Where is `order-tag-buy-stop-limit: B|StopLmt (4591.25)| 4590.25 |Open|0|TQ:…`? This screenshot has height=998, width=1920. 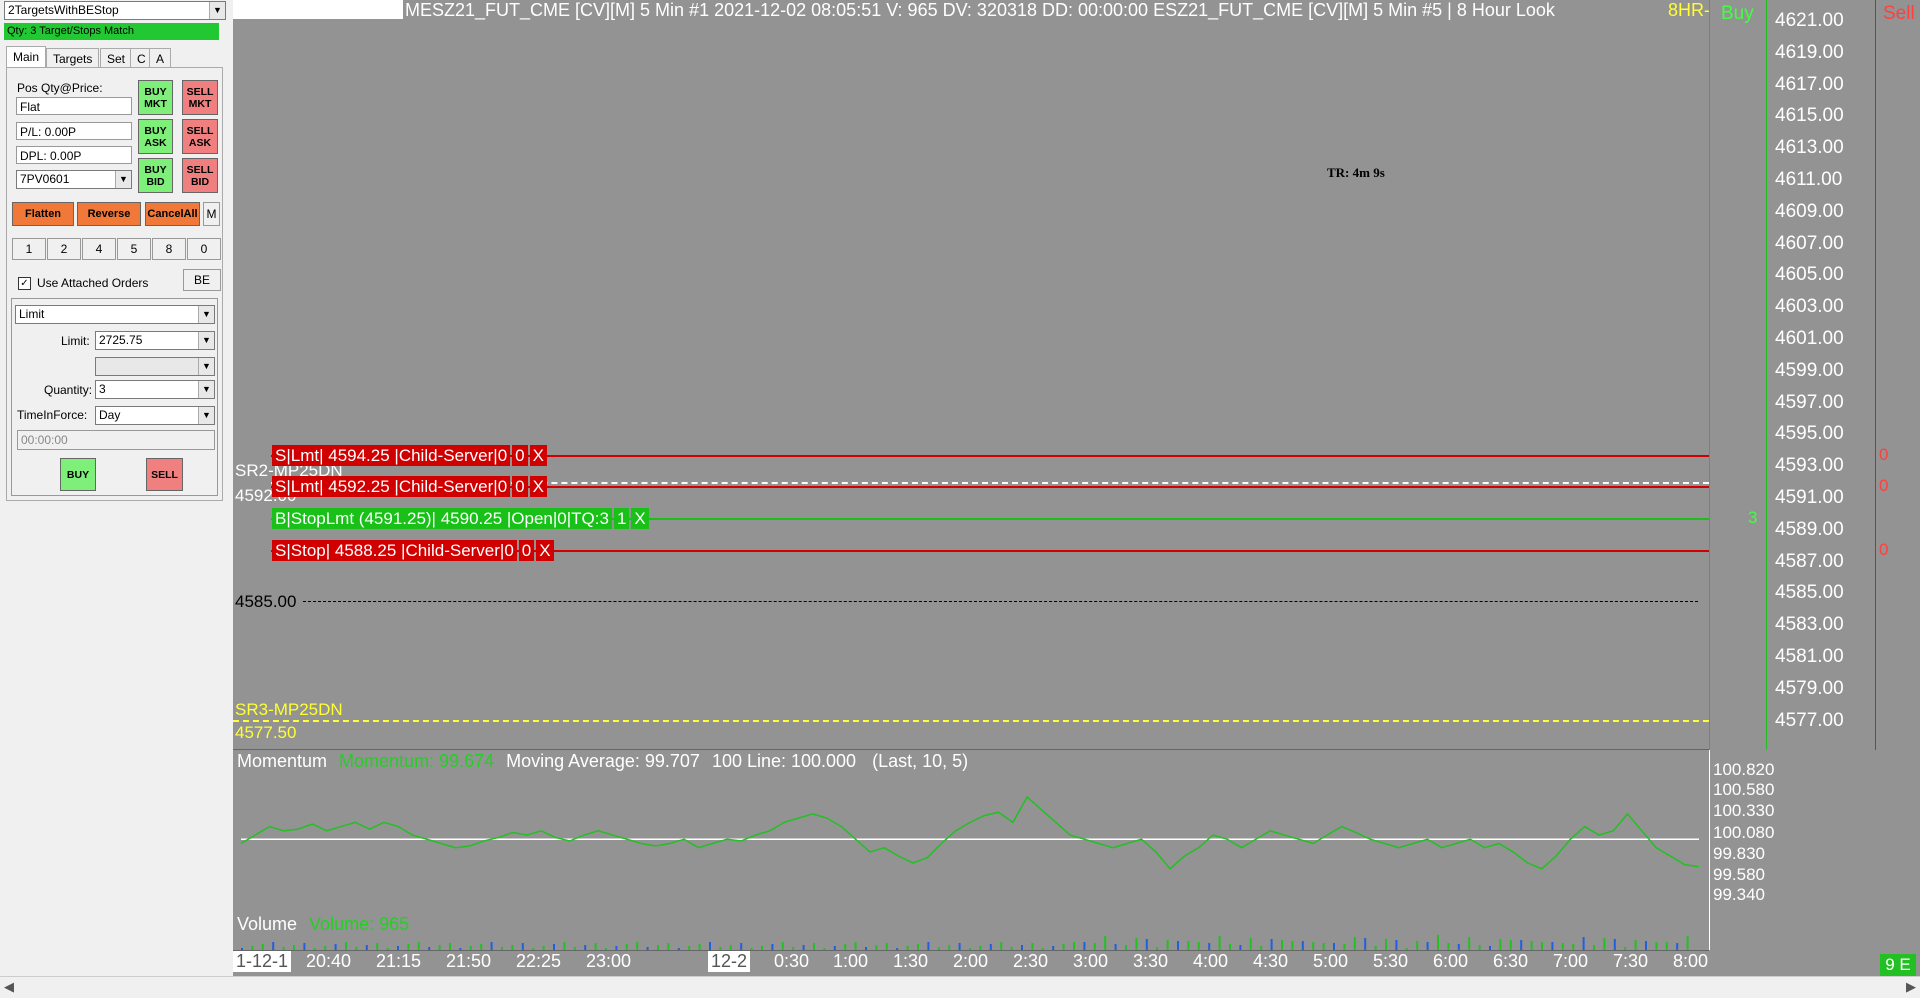 order-tag-buy-stop-limit: B|StopLmt (4591.25)| 4590.25 |Open|0|TQ:… is located at coordinates (461, 518).